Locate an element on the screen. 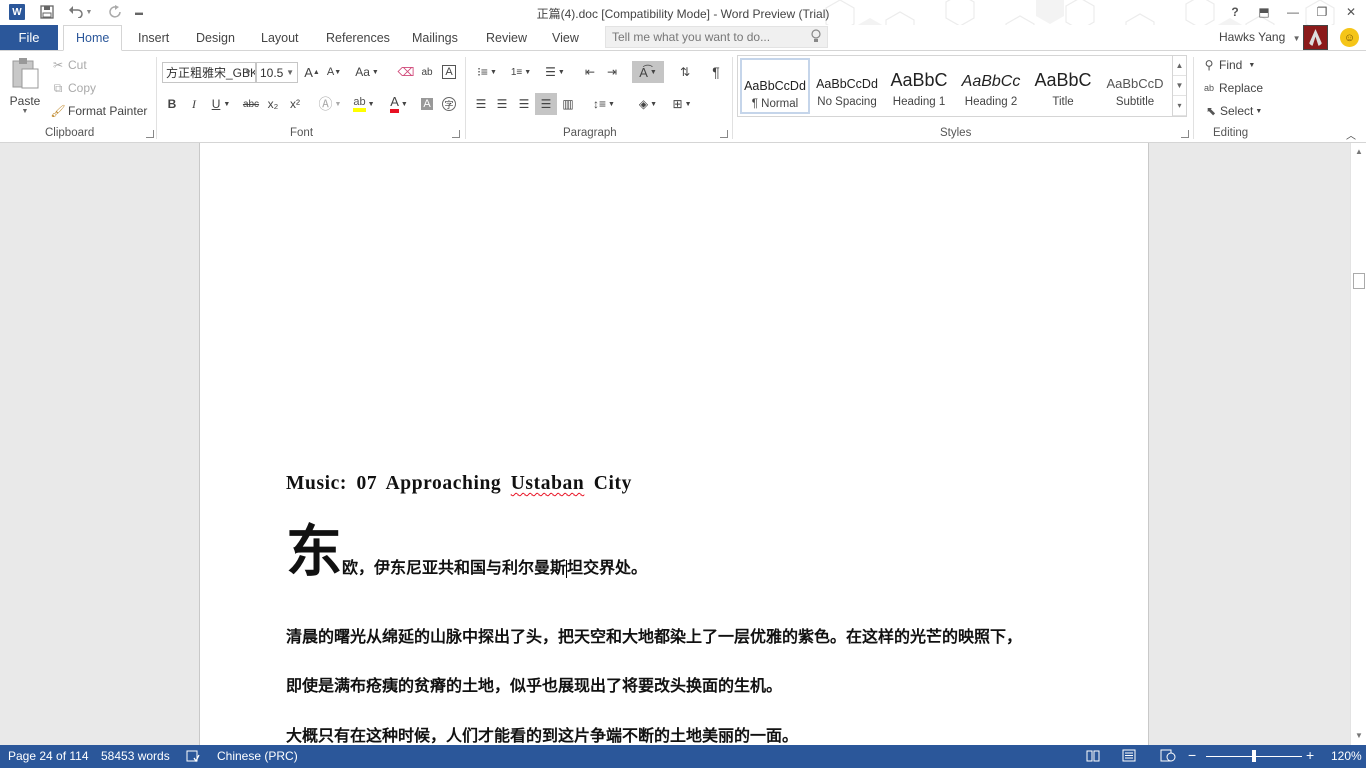 This screenshot has height=768, width=1366. highlight-color-button: ab ▼ is located at coordinates (364, 104).